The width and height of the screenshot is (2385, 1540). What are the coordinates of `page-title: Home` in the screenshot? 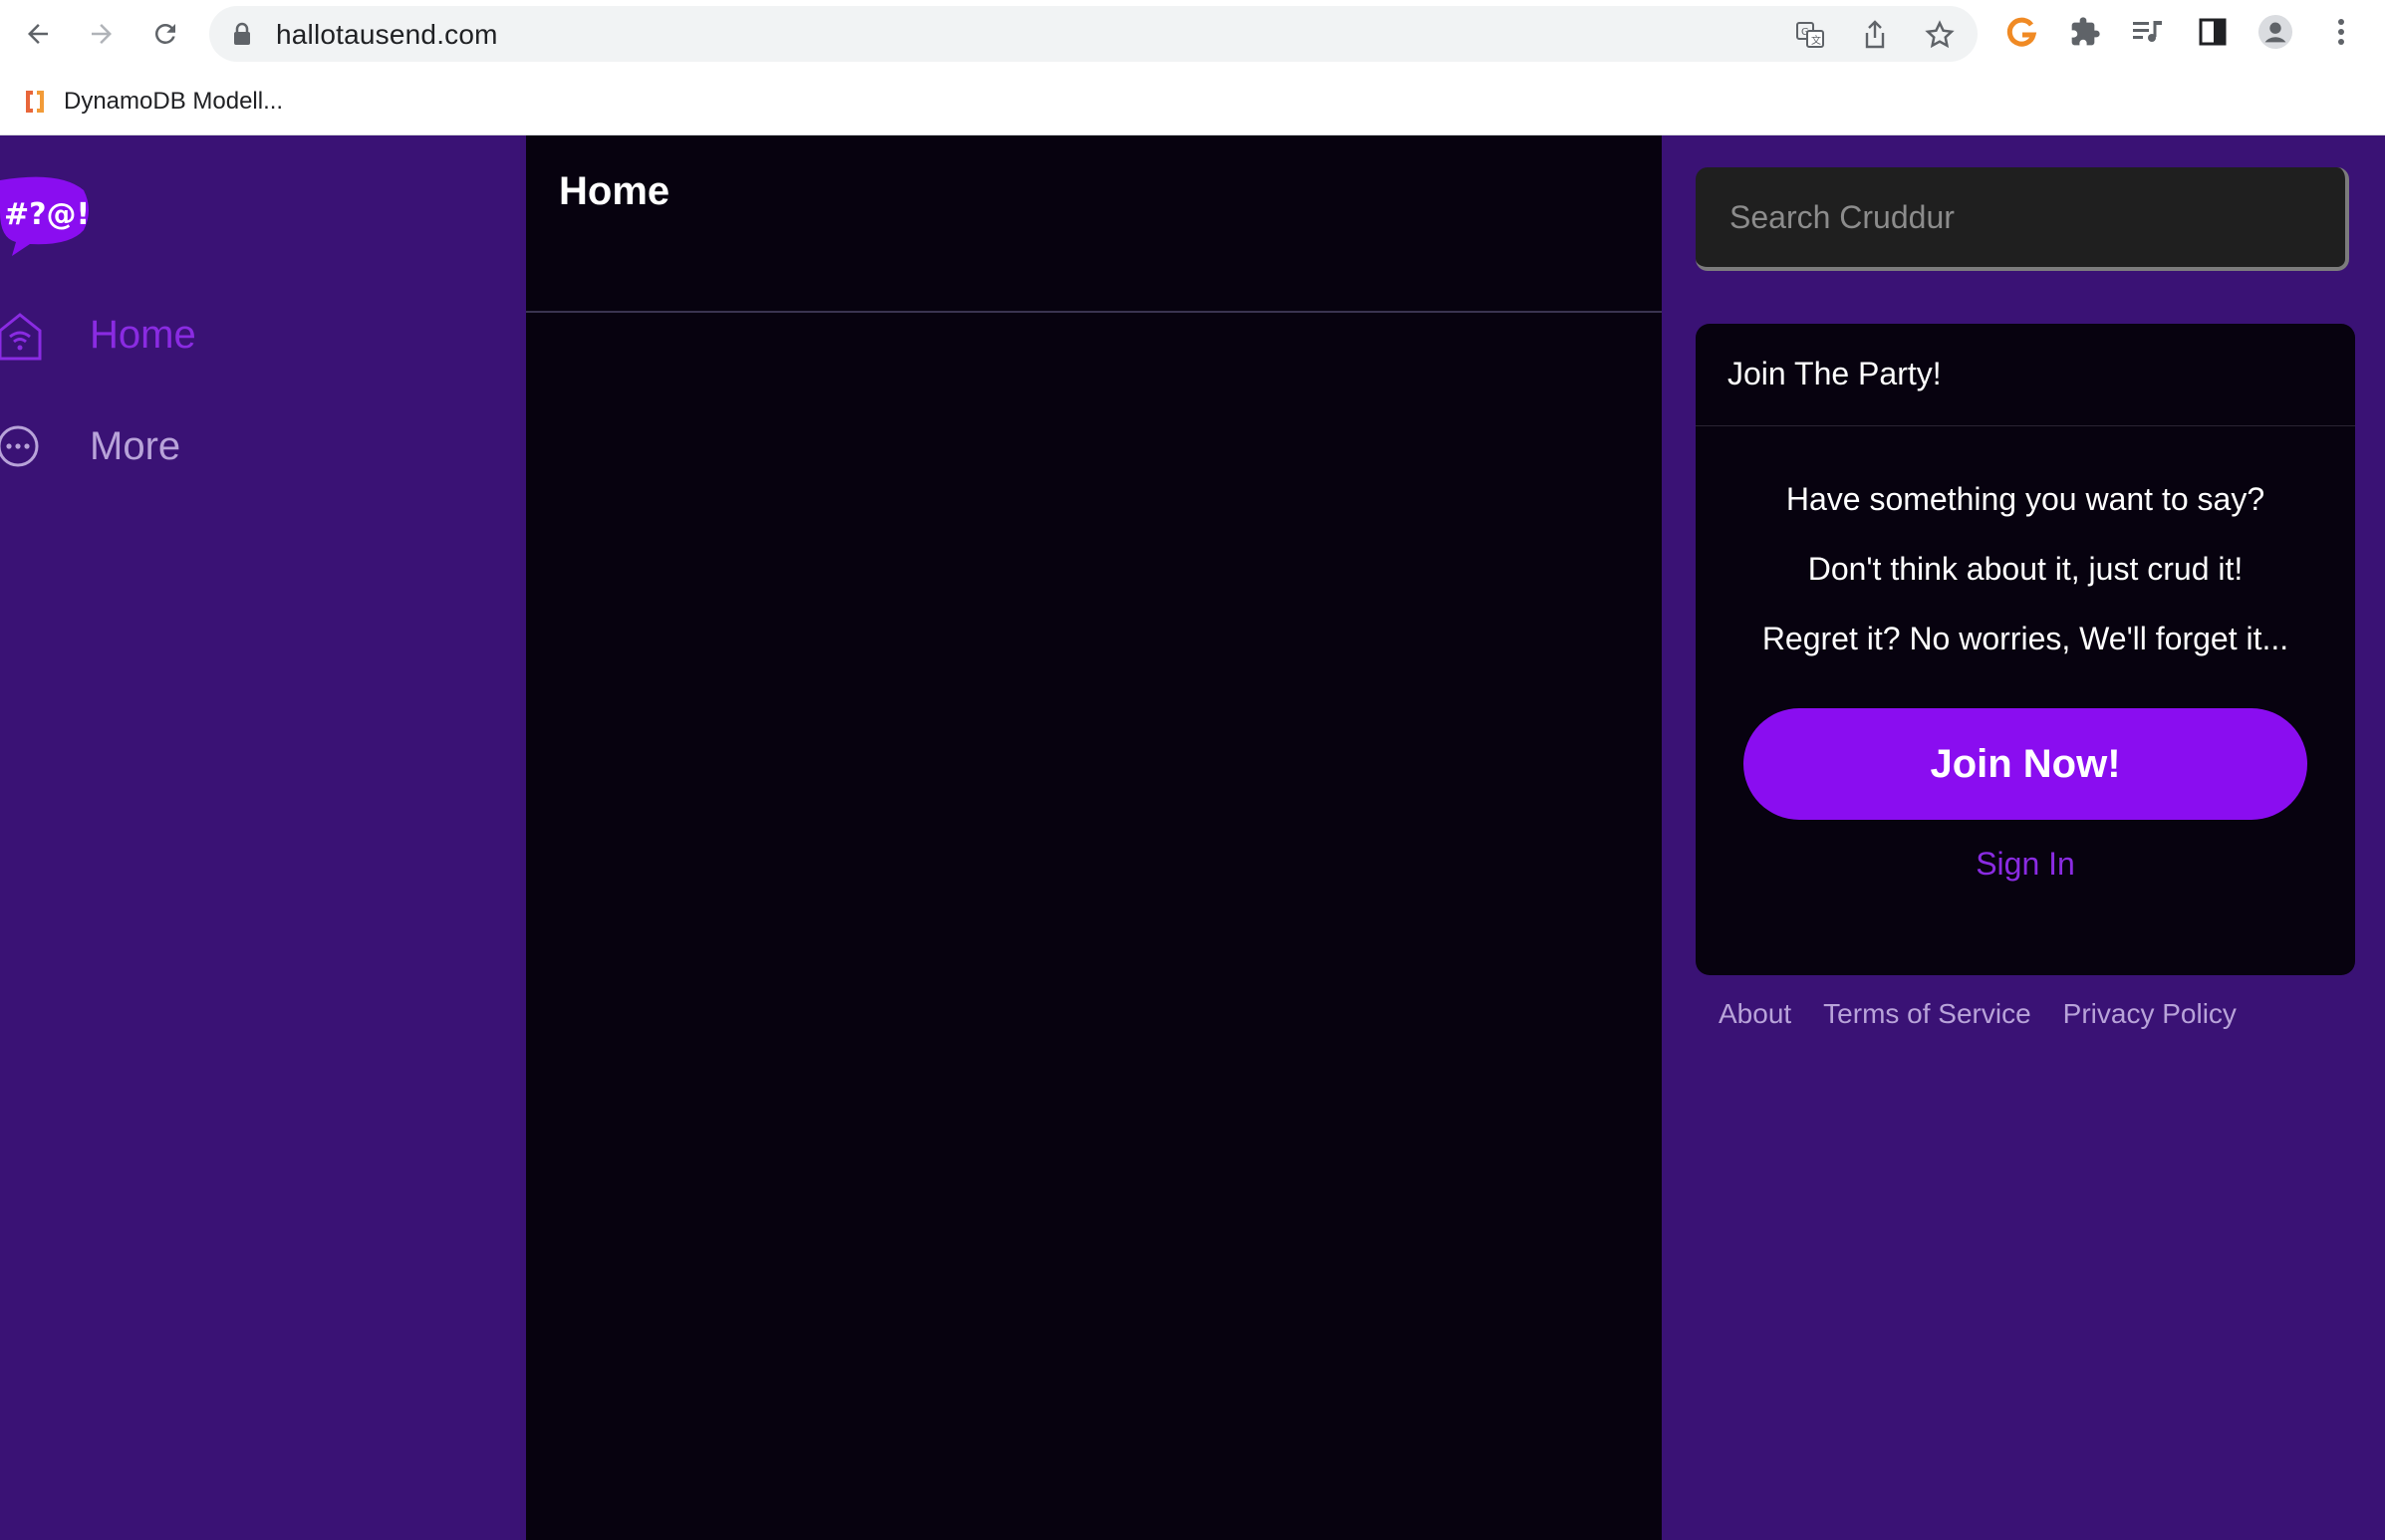 It's located at (614, 191).